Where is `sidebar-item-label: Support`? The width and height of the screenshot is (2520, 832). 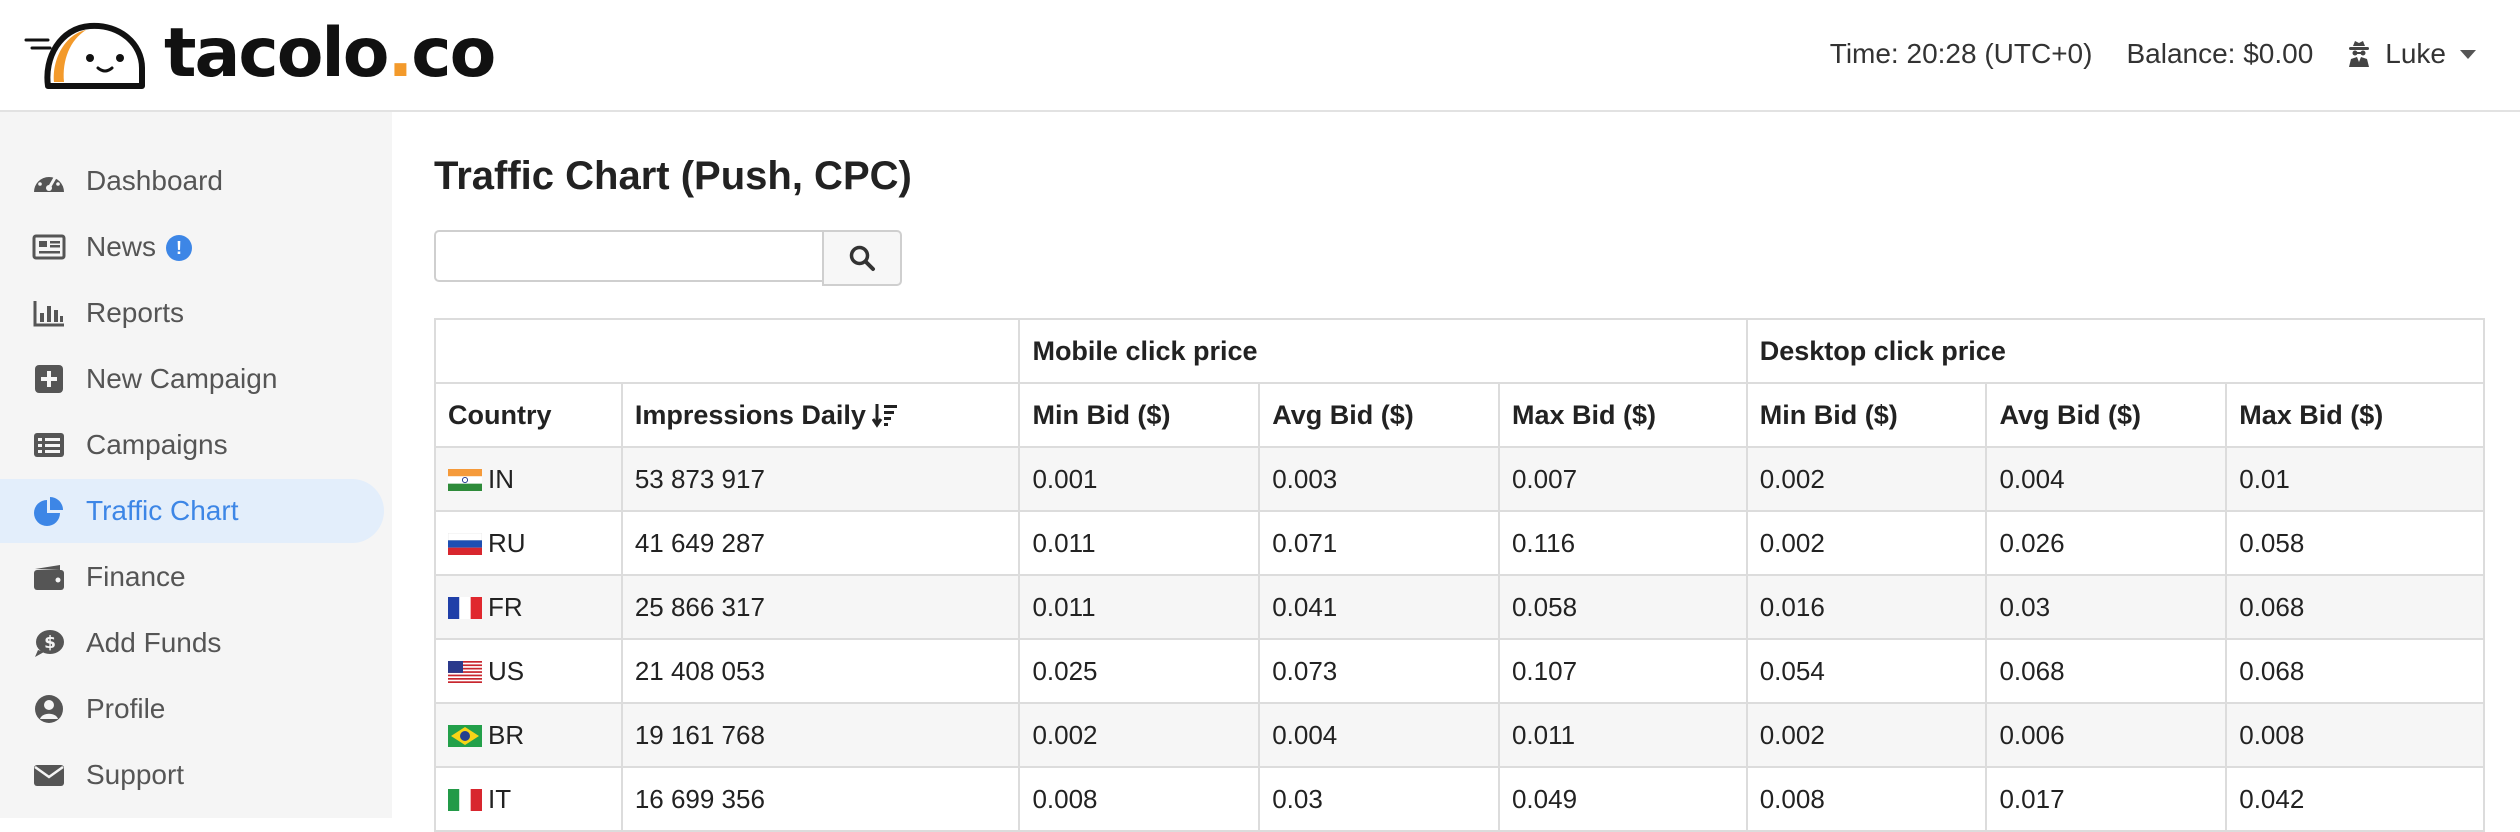 sidebar-item-label: Support is located at coordinates (135, 774).